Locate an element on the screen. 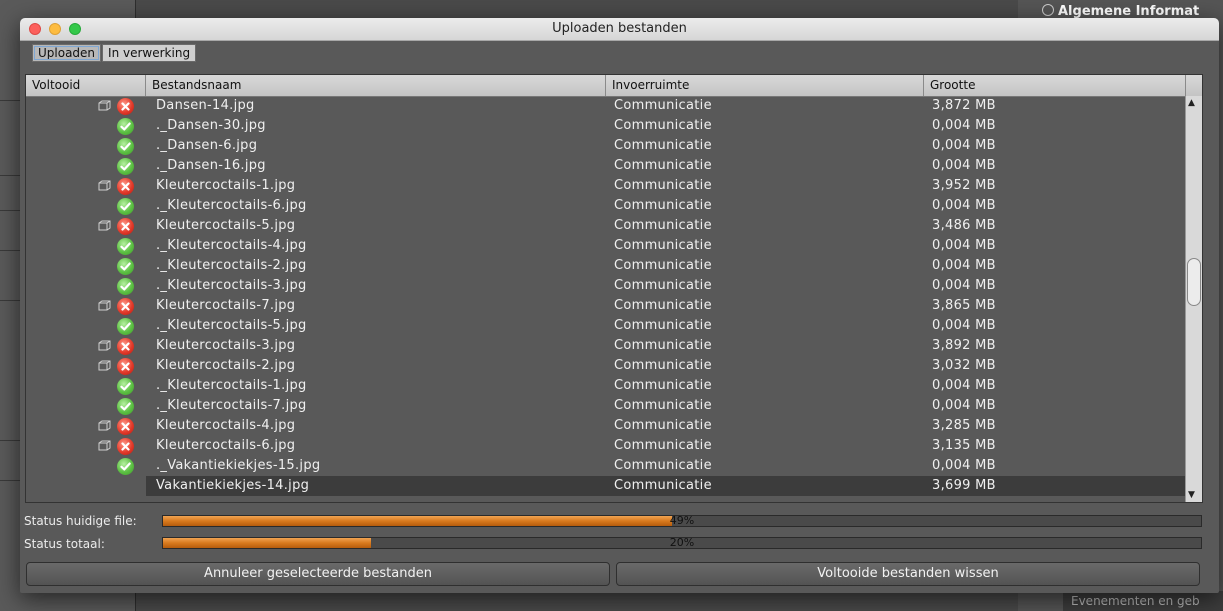 Image resolution: width=1223 pixels, height=611 pixels. window-title: Uploaden bestanden is located at coordinates (619, 28).